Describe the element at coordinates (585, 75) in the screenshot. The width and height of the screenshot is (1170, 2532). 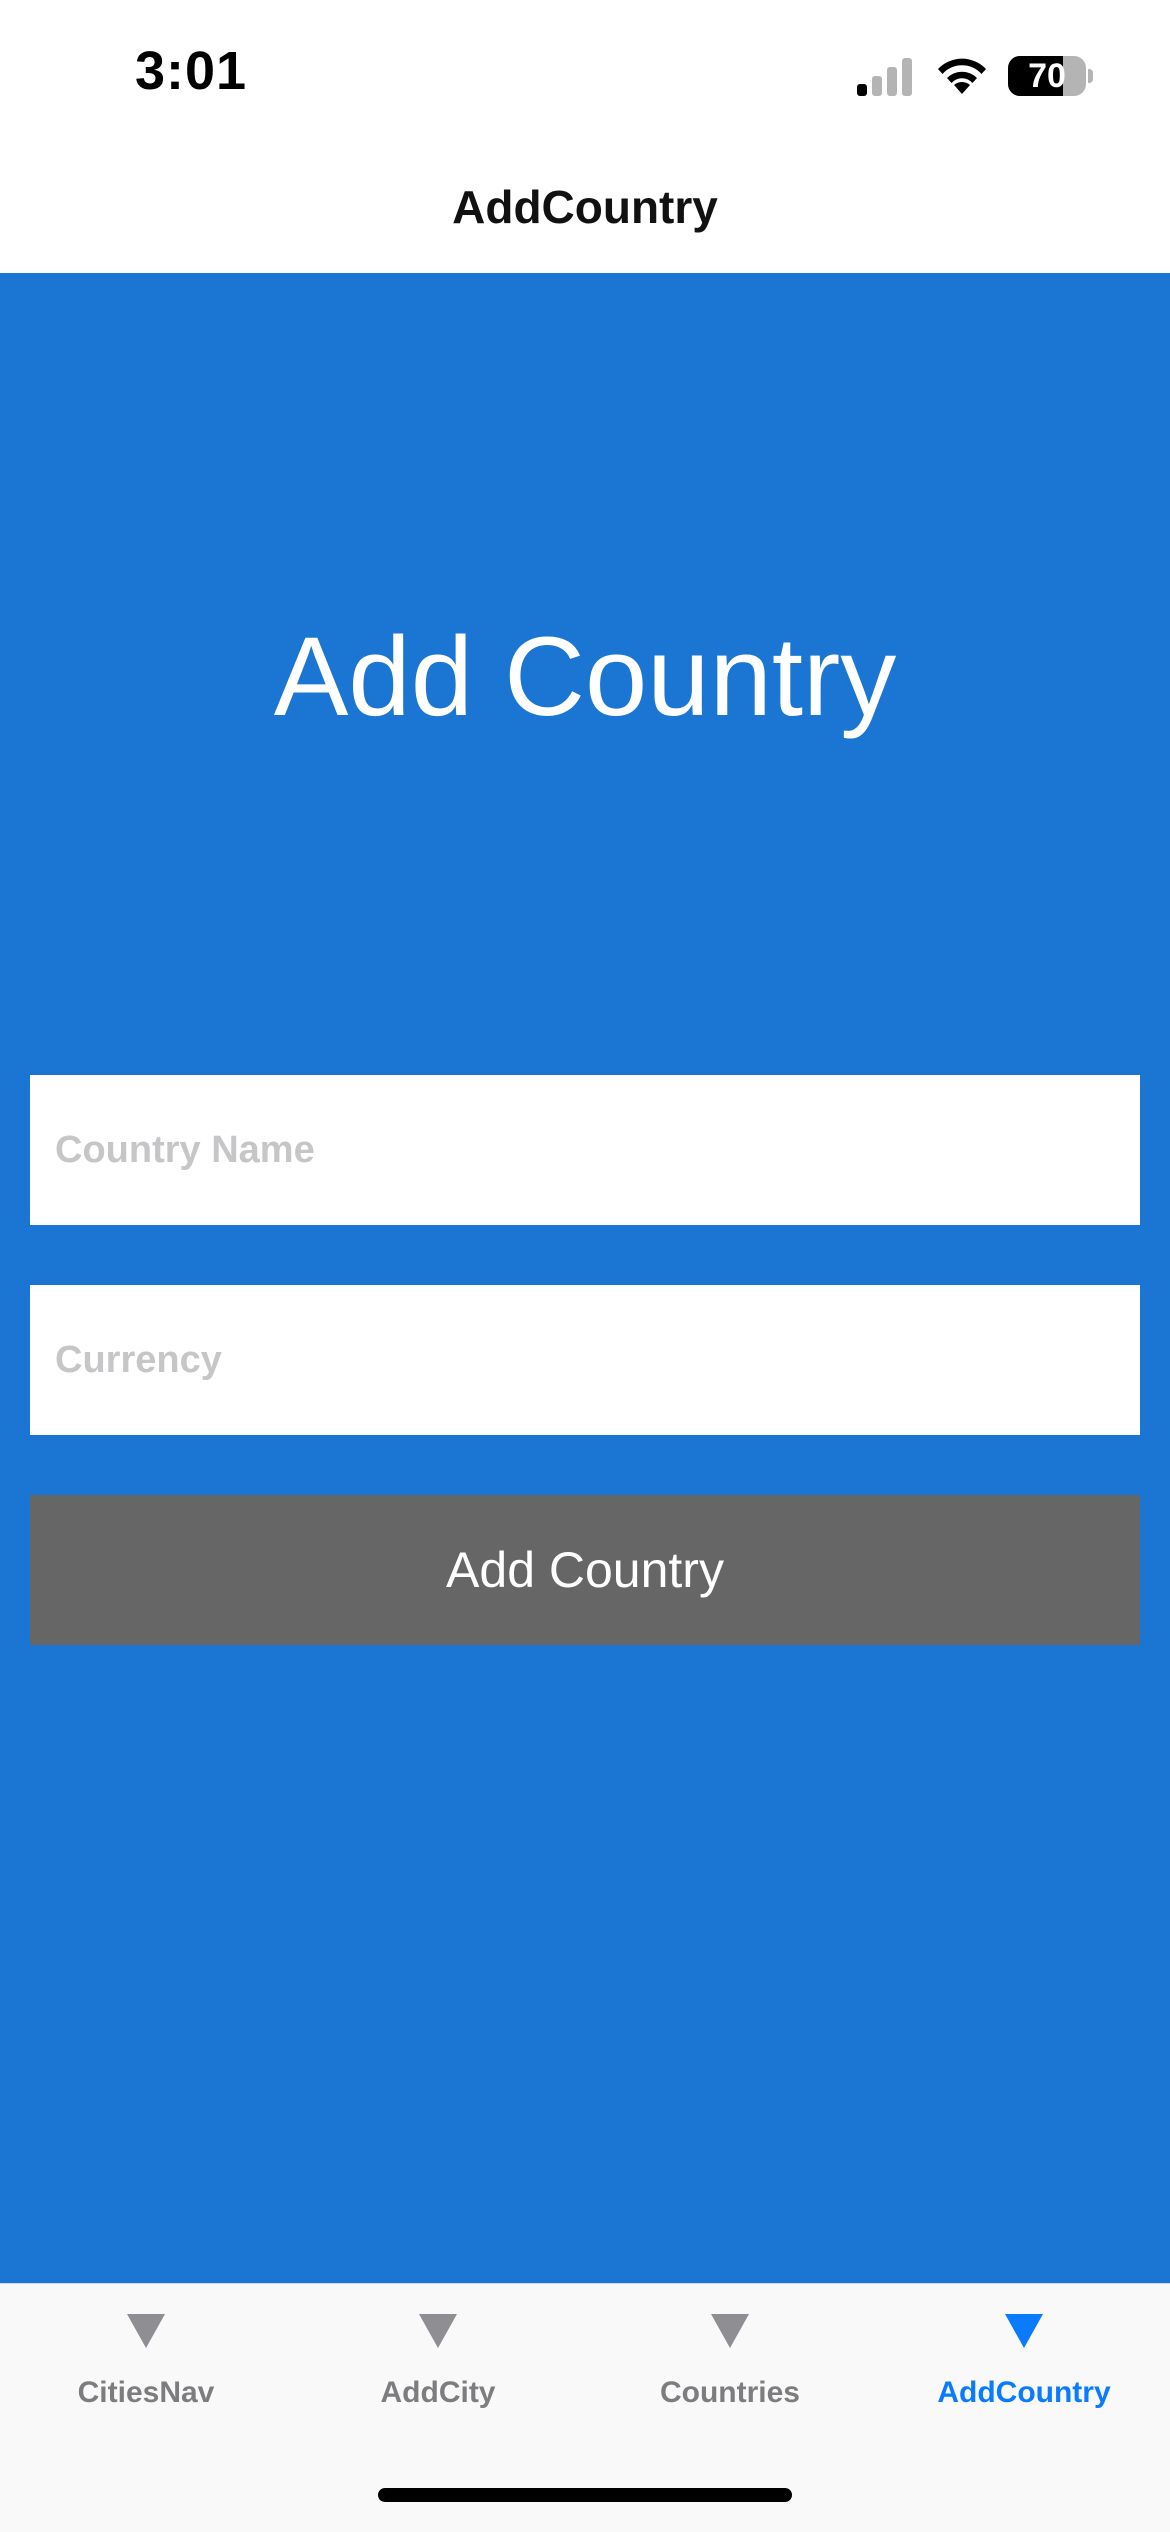
I see `status-bar: 3:01 70` at that location.